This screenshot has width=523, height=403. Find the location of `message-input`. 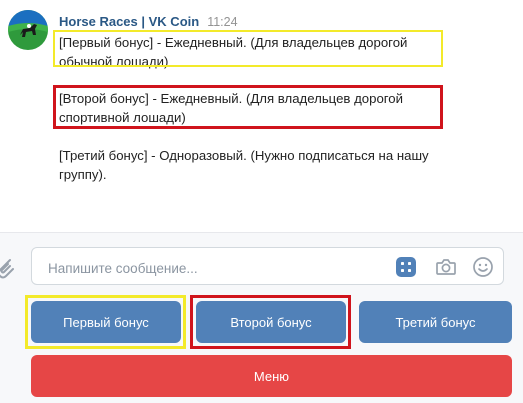

message-input is located at coordinates (213, 268).